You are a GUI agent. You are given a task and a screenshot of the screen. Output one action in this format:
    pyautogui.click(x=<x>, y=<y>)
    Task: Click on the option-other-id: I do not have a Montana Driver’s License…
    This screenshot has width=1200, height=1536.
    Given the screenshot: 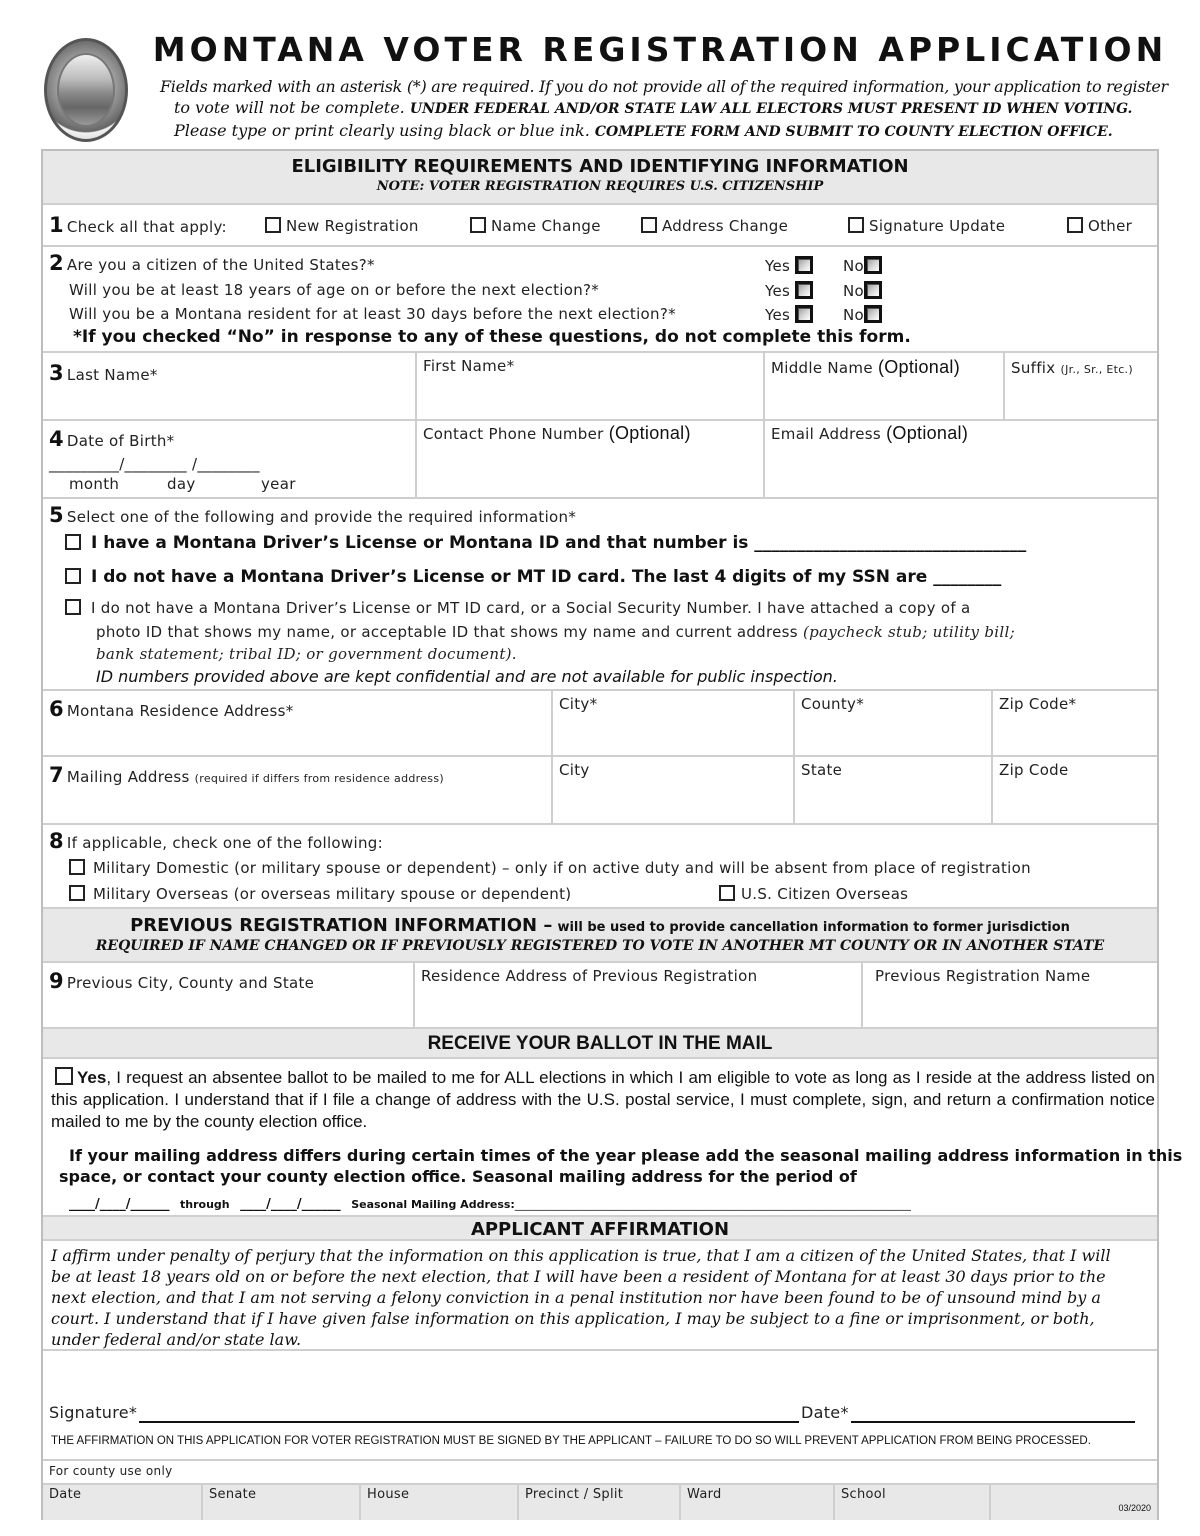 What is the action you would take?
    pyautogui.click(x=518, y=608)
    